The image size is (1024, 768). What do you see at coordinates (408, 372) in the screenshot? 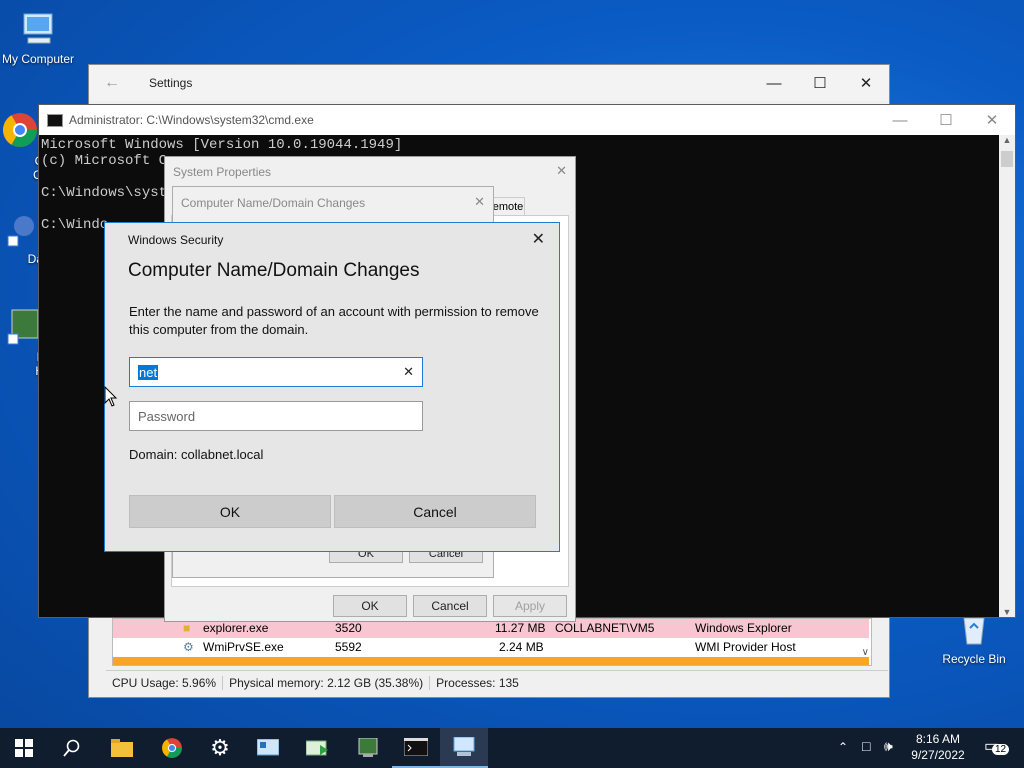
I see `clear-icon: ✕` at bounding box center [408, 372].